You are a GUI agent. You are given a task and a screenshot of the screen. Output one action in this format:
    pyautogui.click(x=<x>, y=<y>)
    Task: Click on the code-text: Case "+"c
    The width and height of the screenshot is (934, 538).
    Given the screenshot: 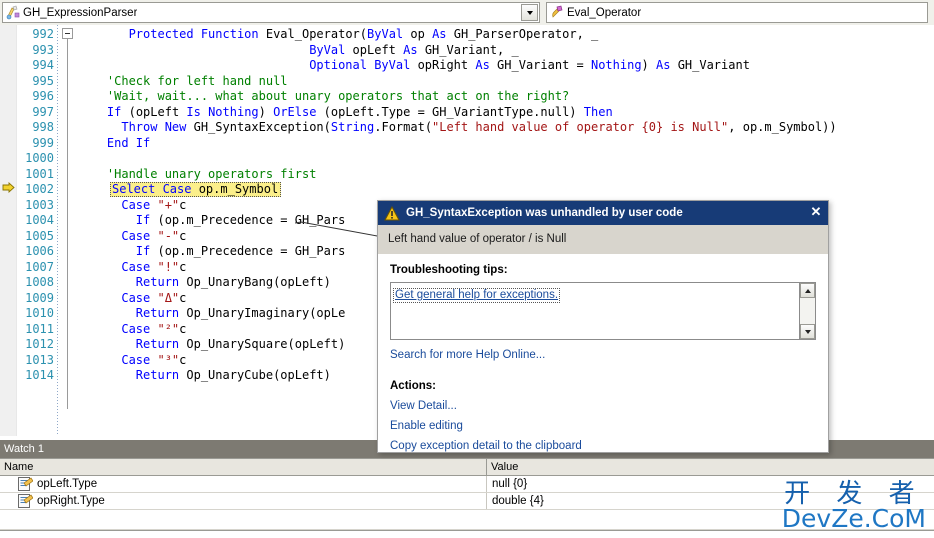 What is the action you would take?
    pyautogui.click(x=154, y=204)
    